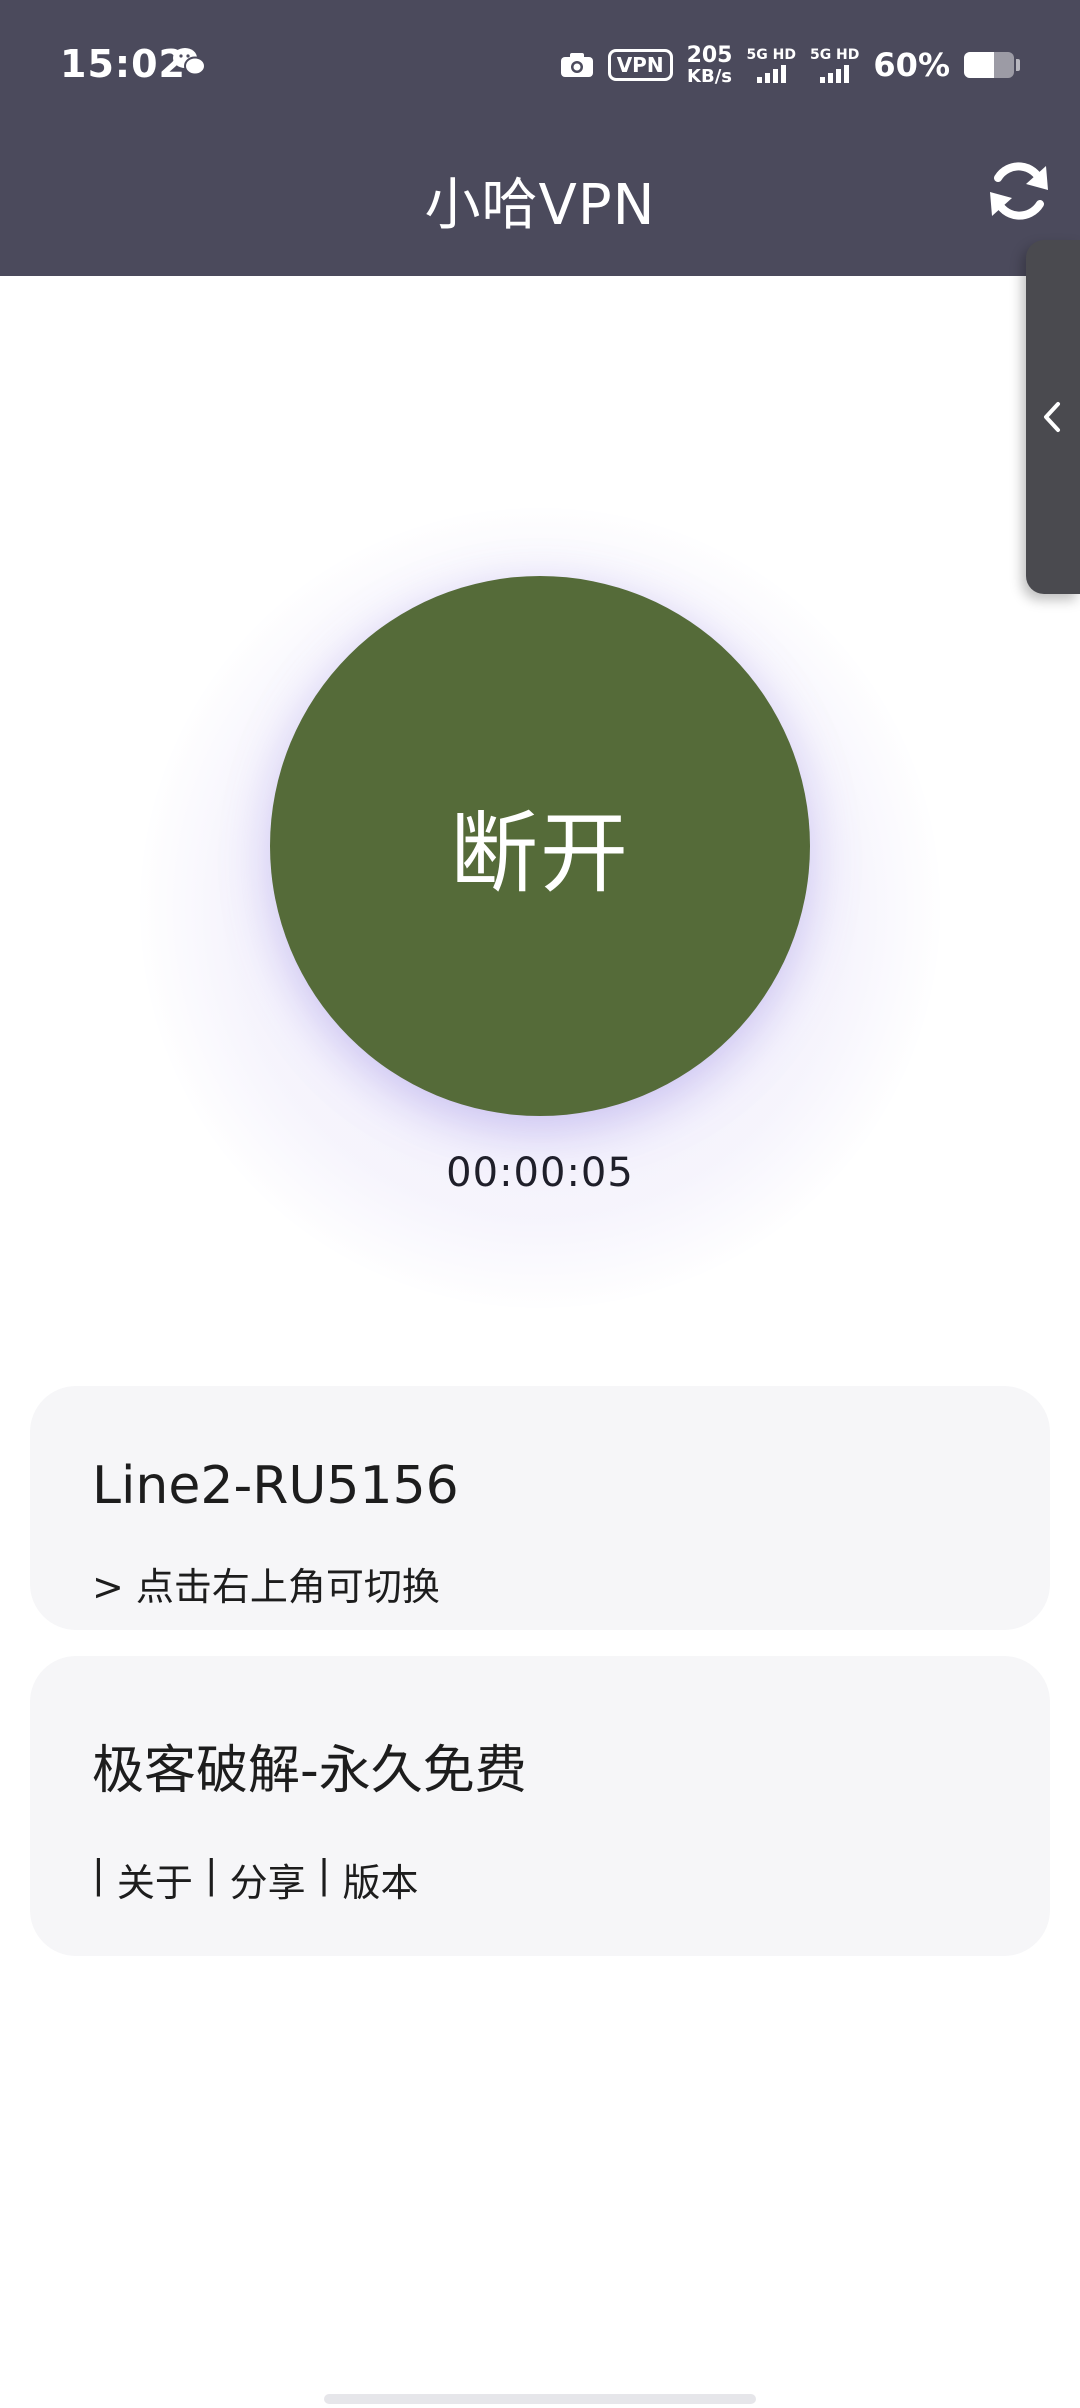 This screenshot has height=2408, width=1080. Describe the element at coordinates (380, 1879) in the screenshot. I see `version-link: 版本` at that location.